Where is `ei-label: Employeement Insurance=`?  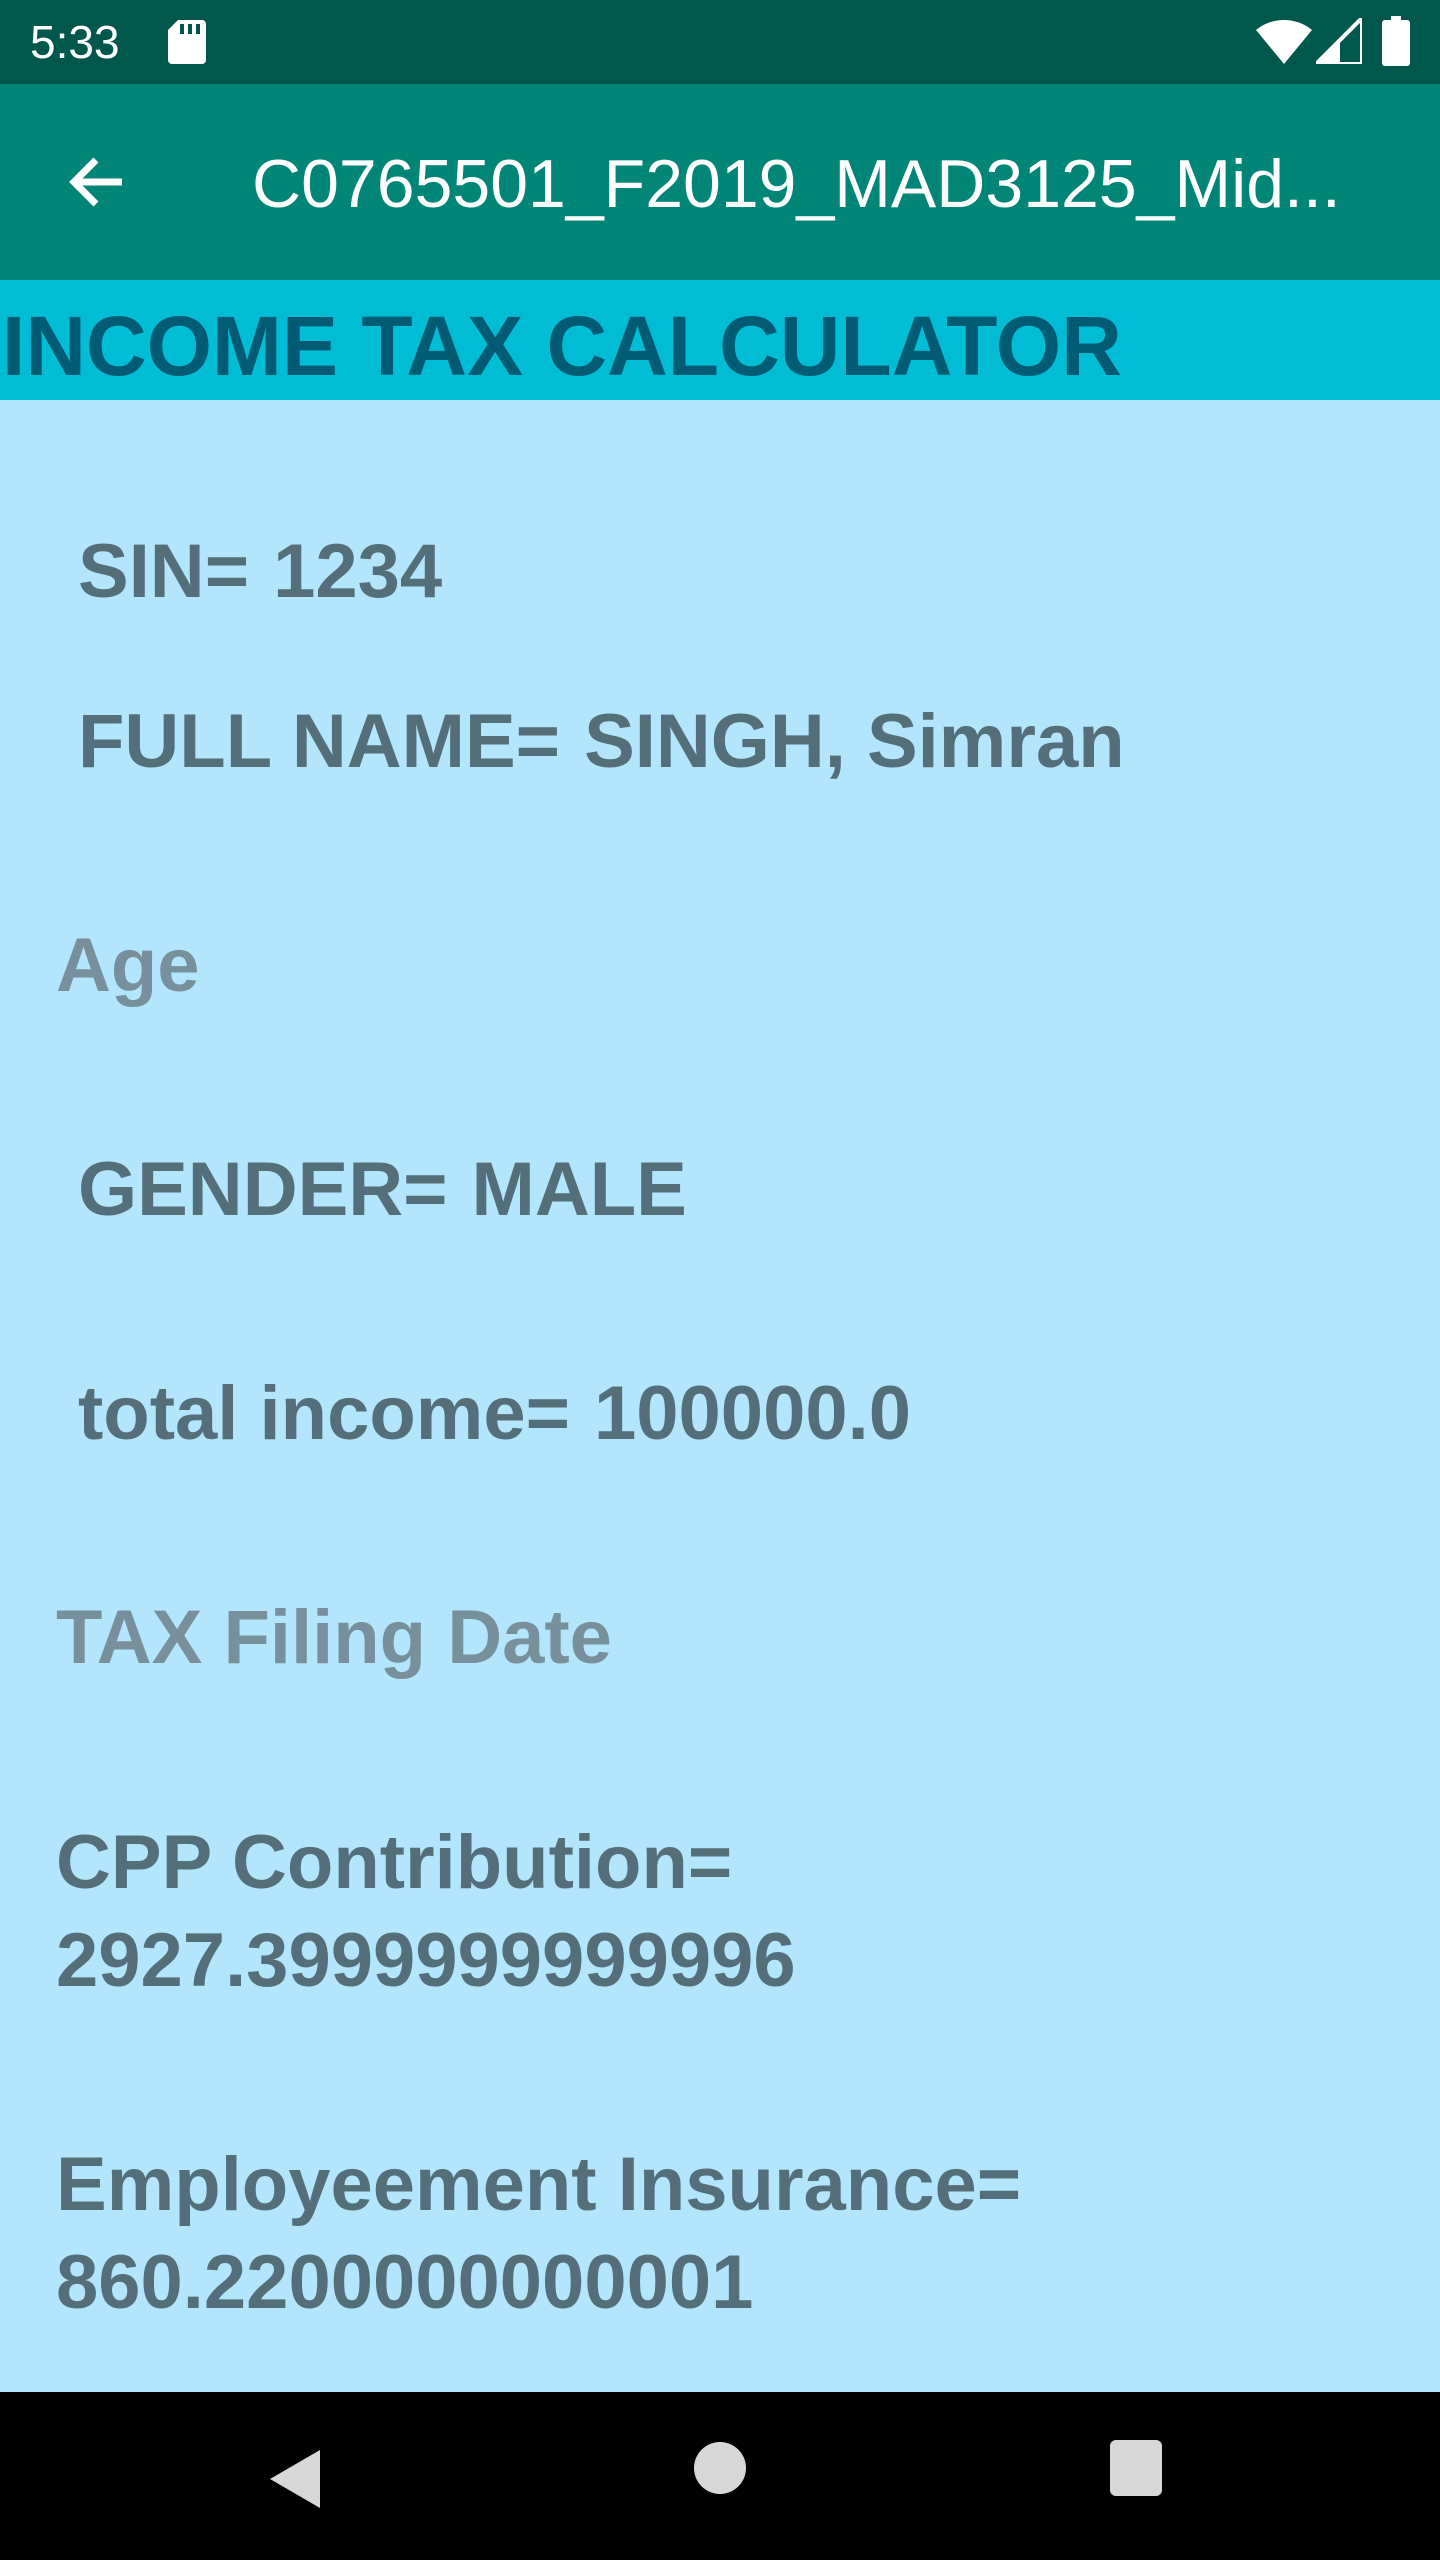 ei-label: Employeement Insurance= is located at coordinates (539, 2184).